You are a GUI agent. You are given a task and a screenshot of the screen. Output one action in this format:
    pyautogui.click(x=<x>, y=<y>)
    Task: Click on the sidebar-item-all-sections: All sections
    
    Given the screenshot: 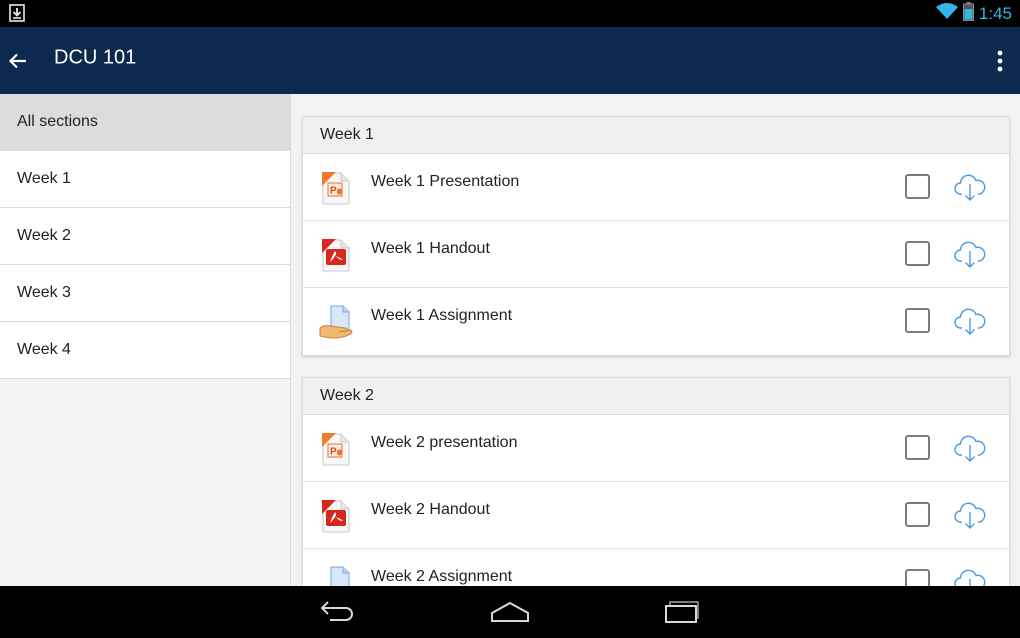 What is the action you would take?
    pyautogui.click(x=145, y=122)
    